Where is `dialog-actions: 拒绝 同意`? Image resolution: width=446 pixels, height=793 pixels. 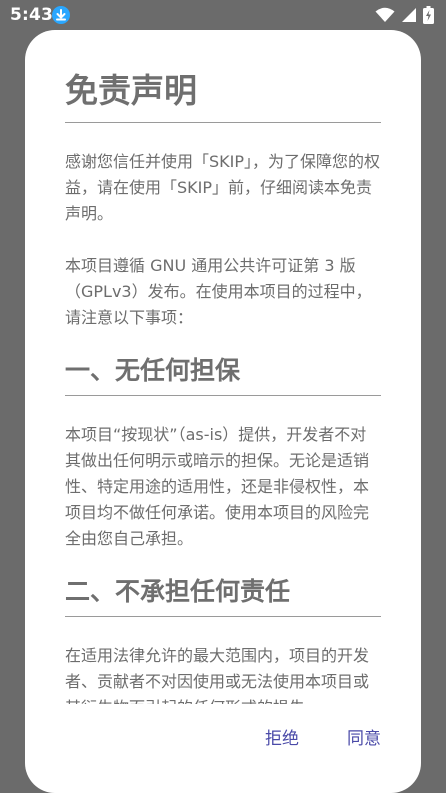 dialog-actions: 拒绝 同意 is located at coordinates (323, 736).